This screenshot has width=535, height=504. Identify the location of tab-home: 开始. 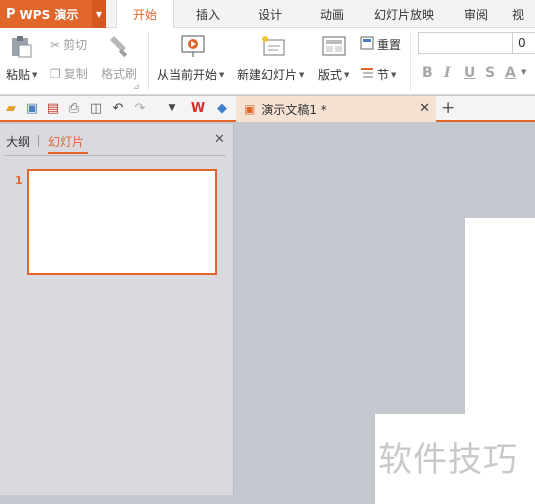
(145, 14).